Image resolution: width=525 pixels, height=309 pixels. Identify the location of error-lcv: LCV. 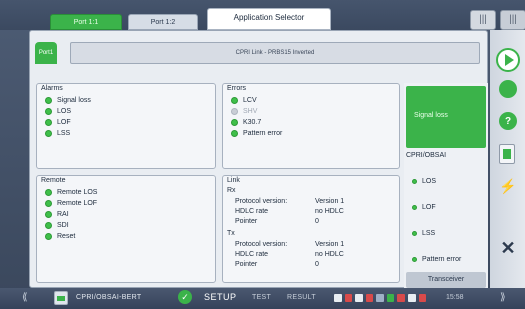
(244, 100).